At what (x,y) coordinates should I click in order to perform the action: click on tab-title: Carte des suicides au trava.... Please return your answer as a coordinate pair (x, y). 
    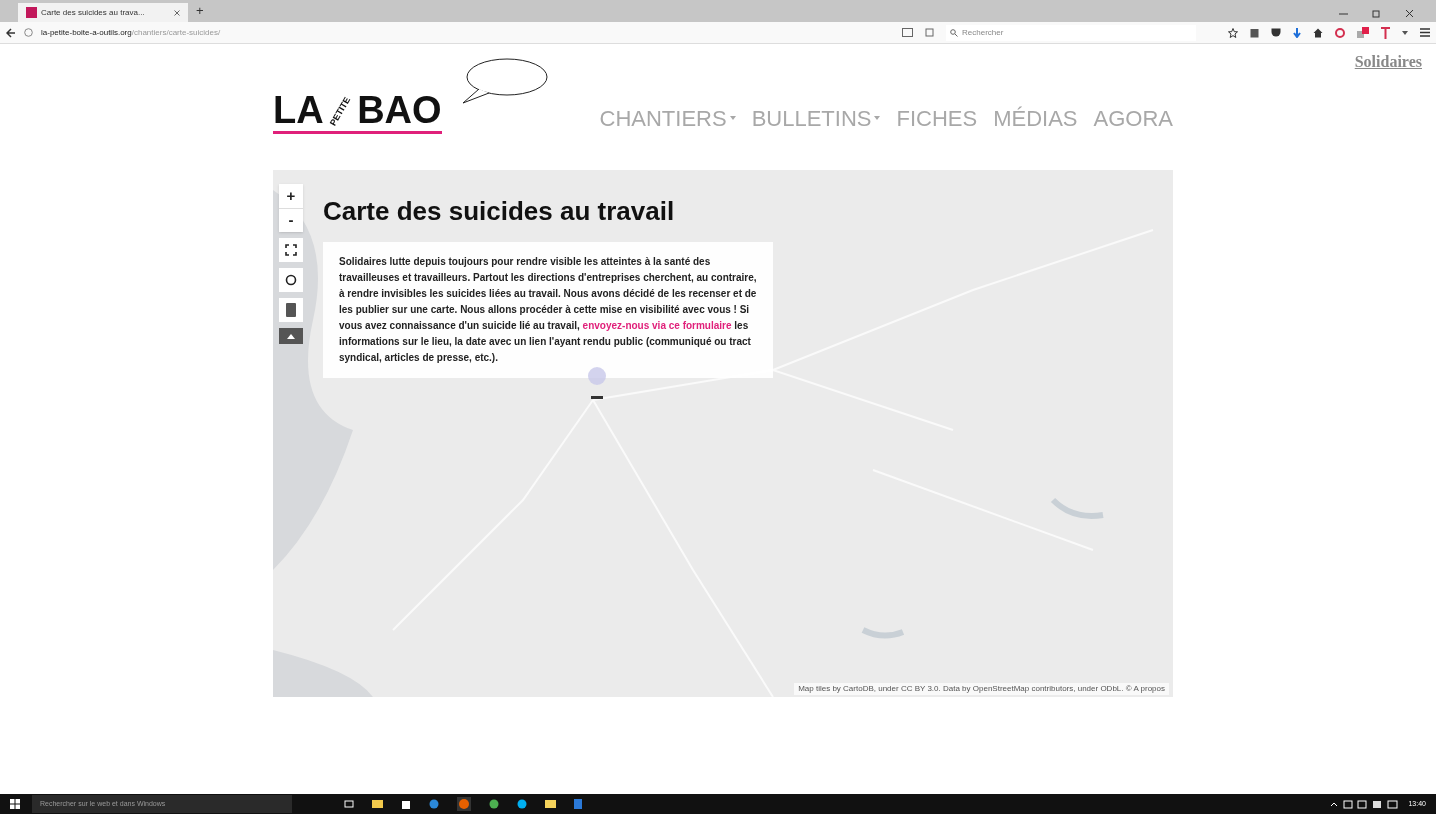
    Looking at the image, I should click on (93, 12).